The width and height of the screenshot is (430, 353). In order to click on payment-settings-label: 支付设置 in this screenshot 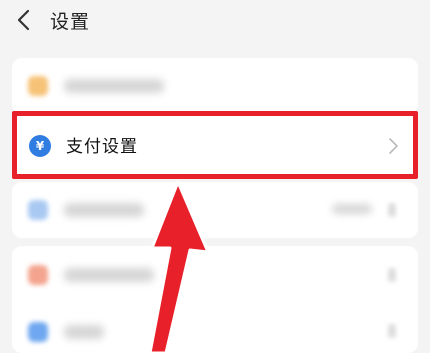, I will do `click(102, 147)`.